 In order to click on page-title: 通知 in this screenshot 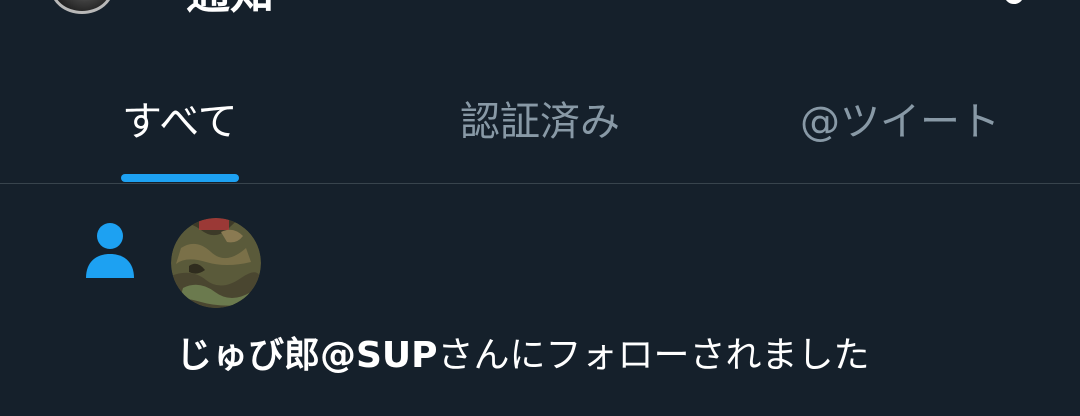, I will do `click(230, 8)`.